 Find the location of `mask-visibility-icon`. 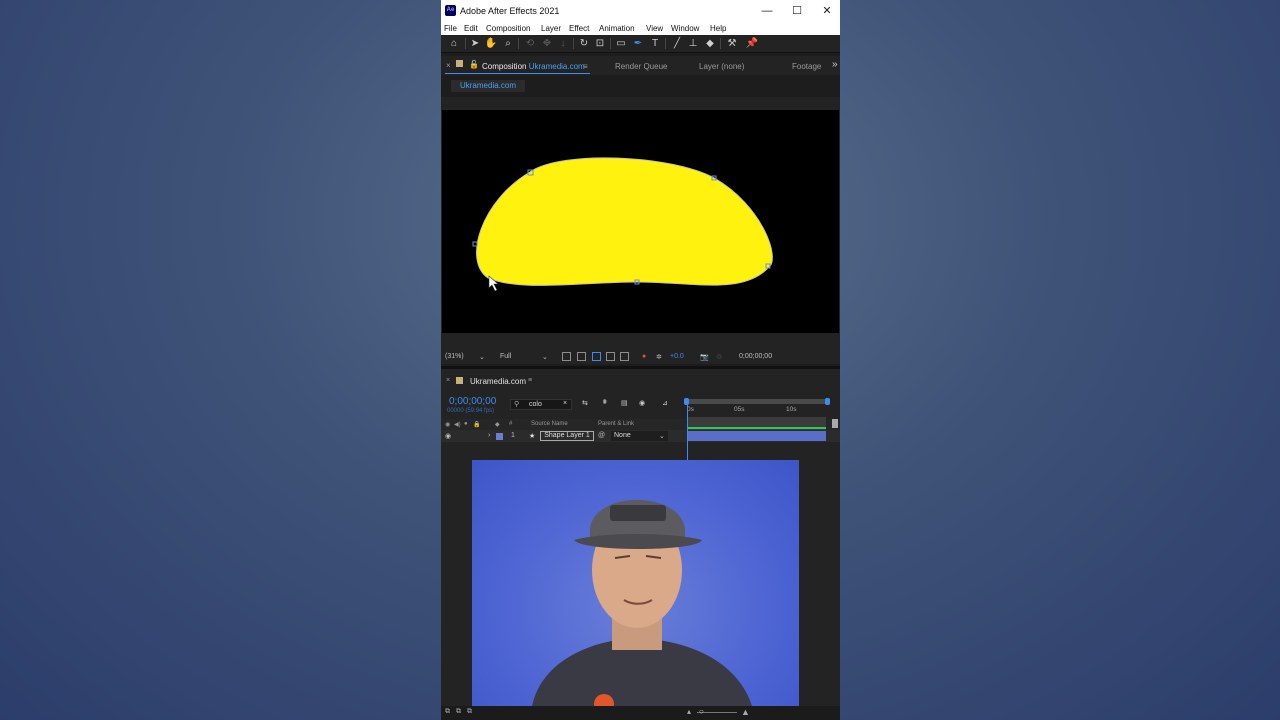

mask-visibility-icon is located at coordinates (596, 356).